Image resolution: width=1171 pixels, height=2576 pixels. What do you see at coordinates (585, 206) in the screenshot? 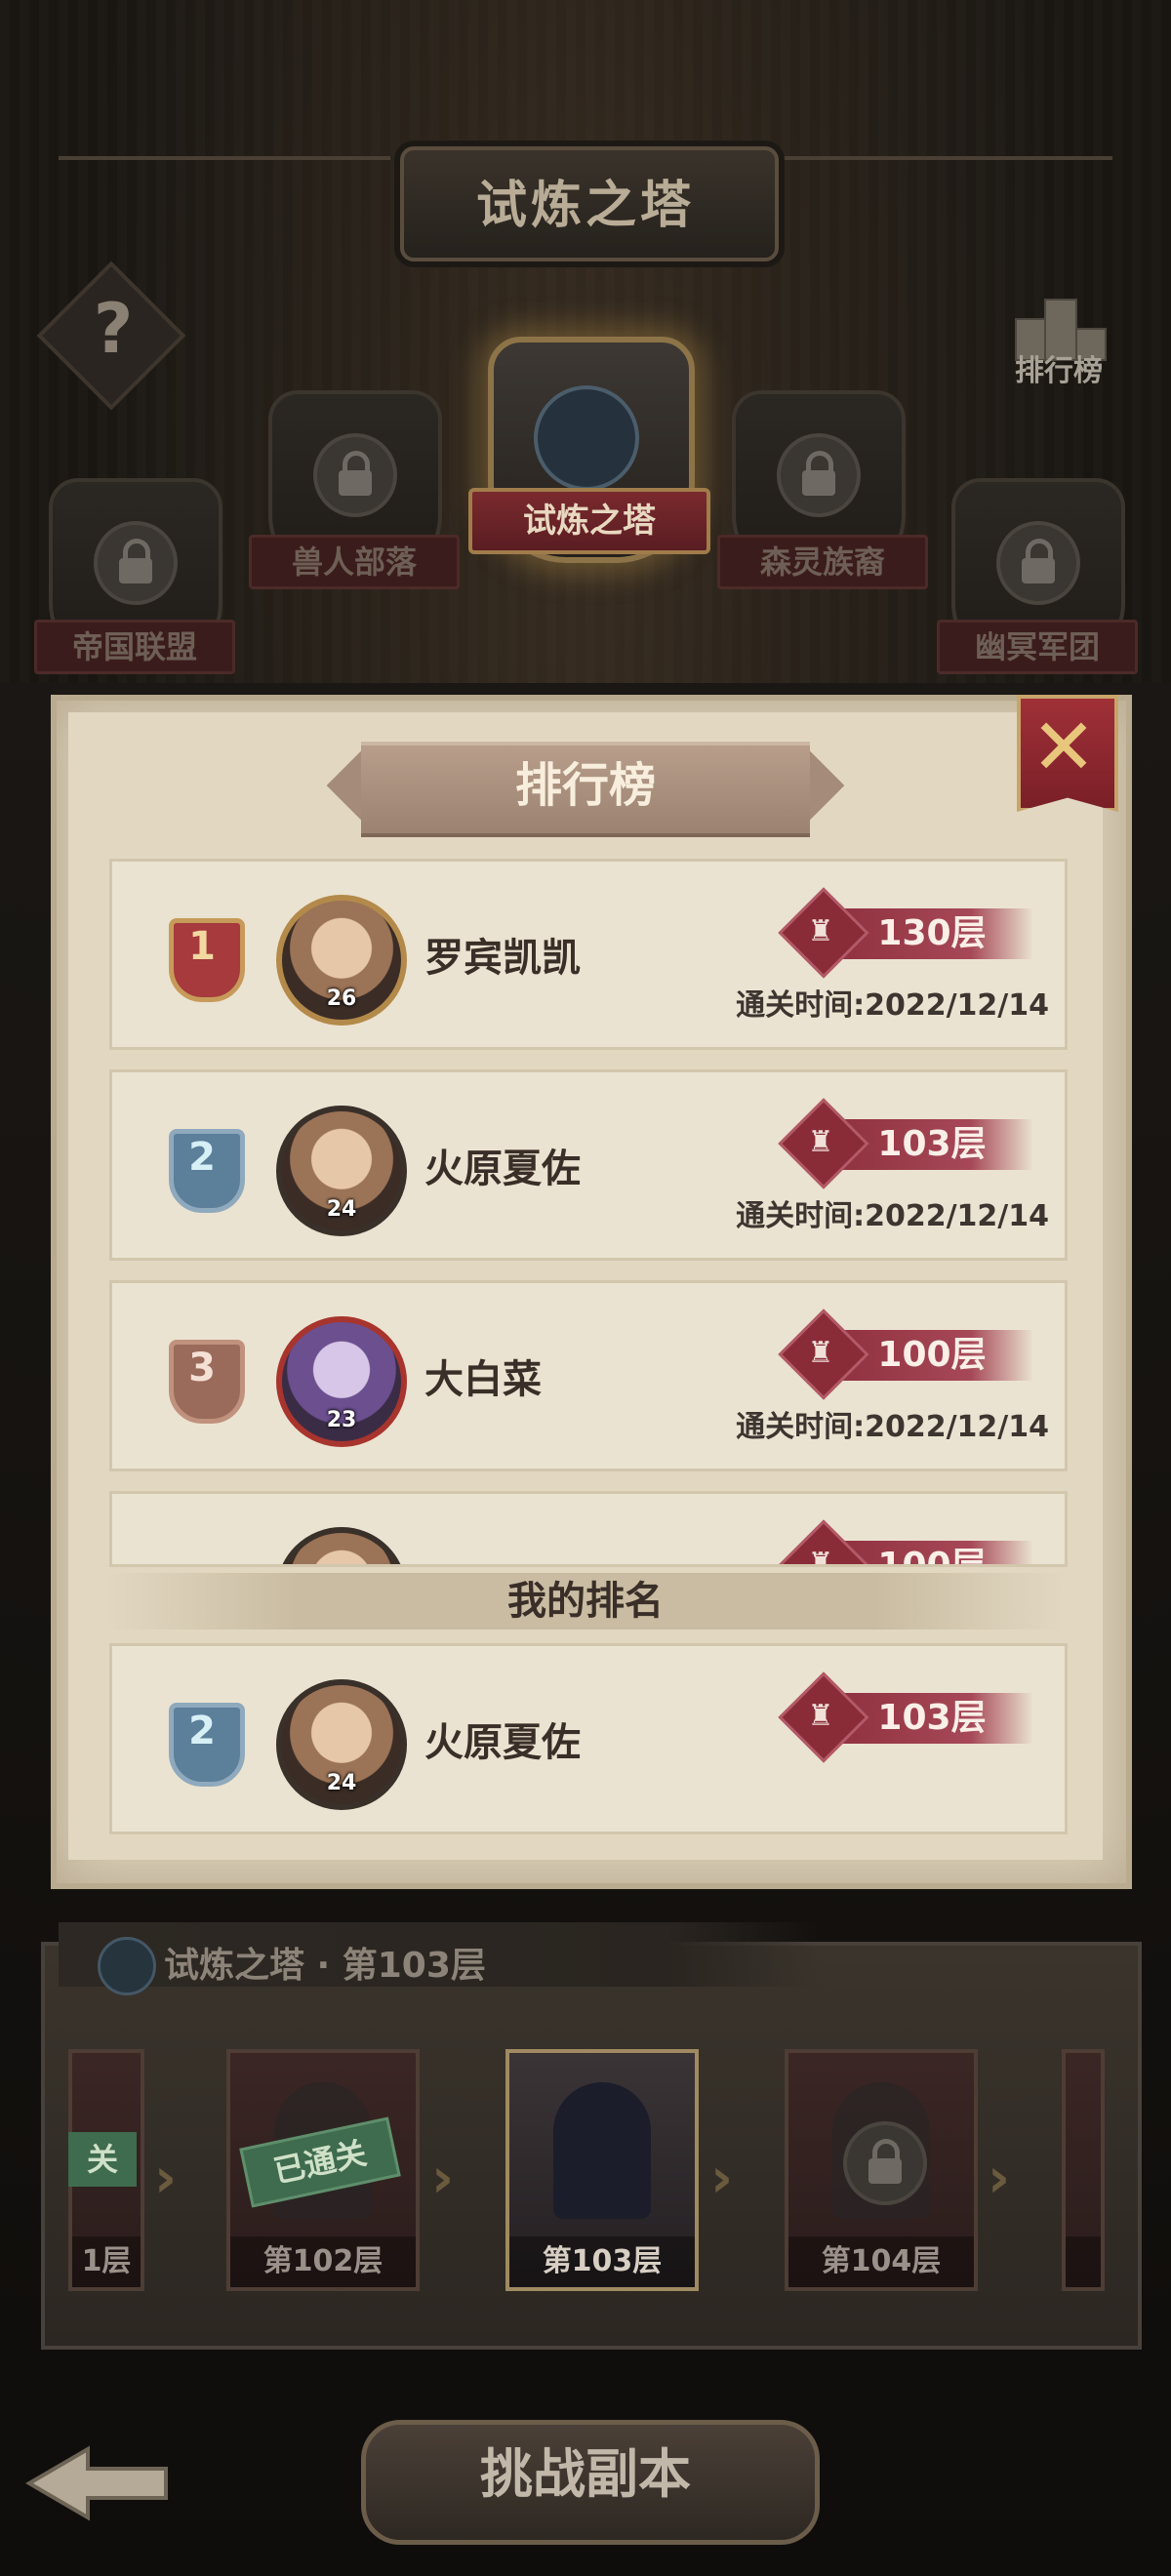
I see `page-title: 试炼之塔` at bounding box center [585, 206].